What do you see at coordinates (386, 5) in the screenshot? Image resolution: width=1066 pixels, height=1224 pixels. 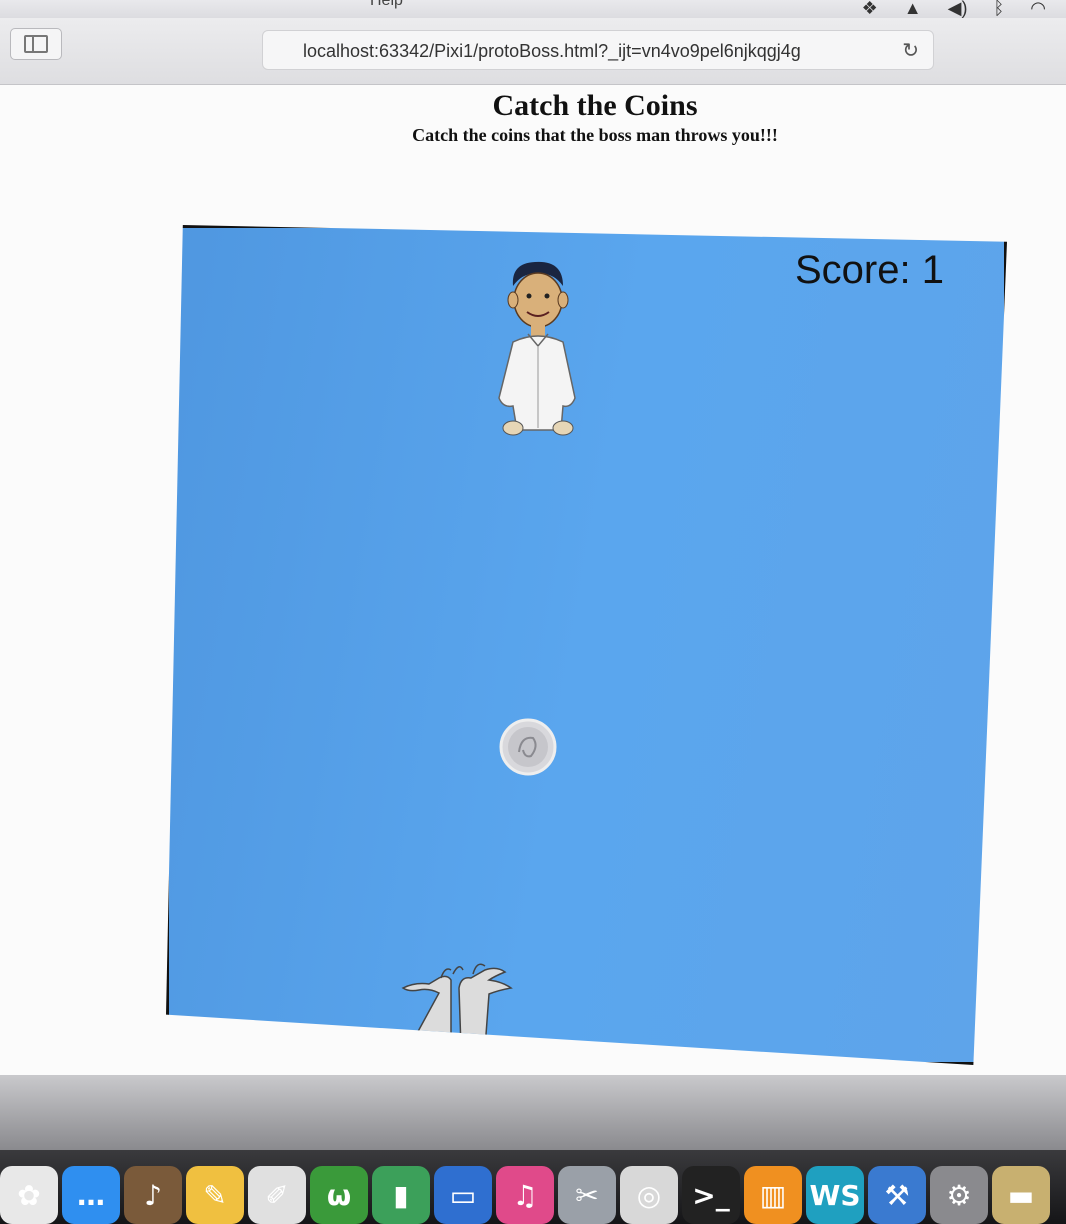 I see `menu-help: Help` at bounding box center [386, 5].